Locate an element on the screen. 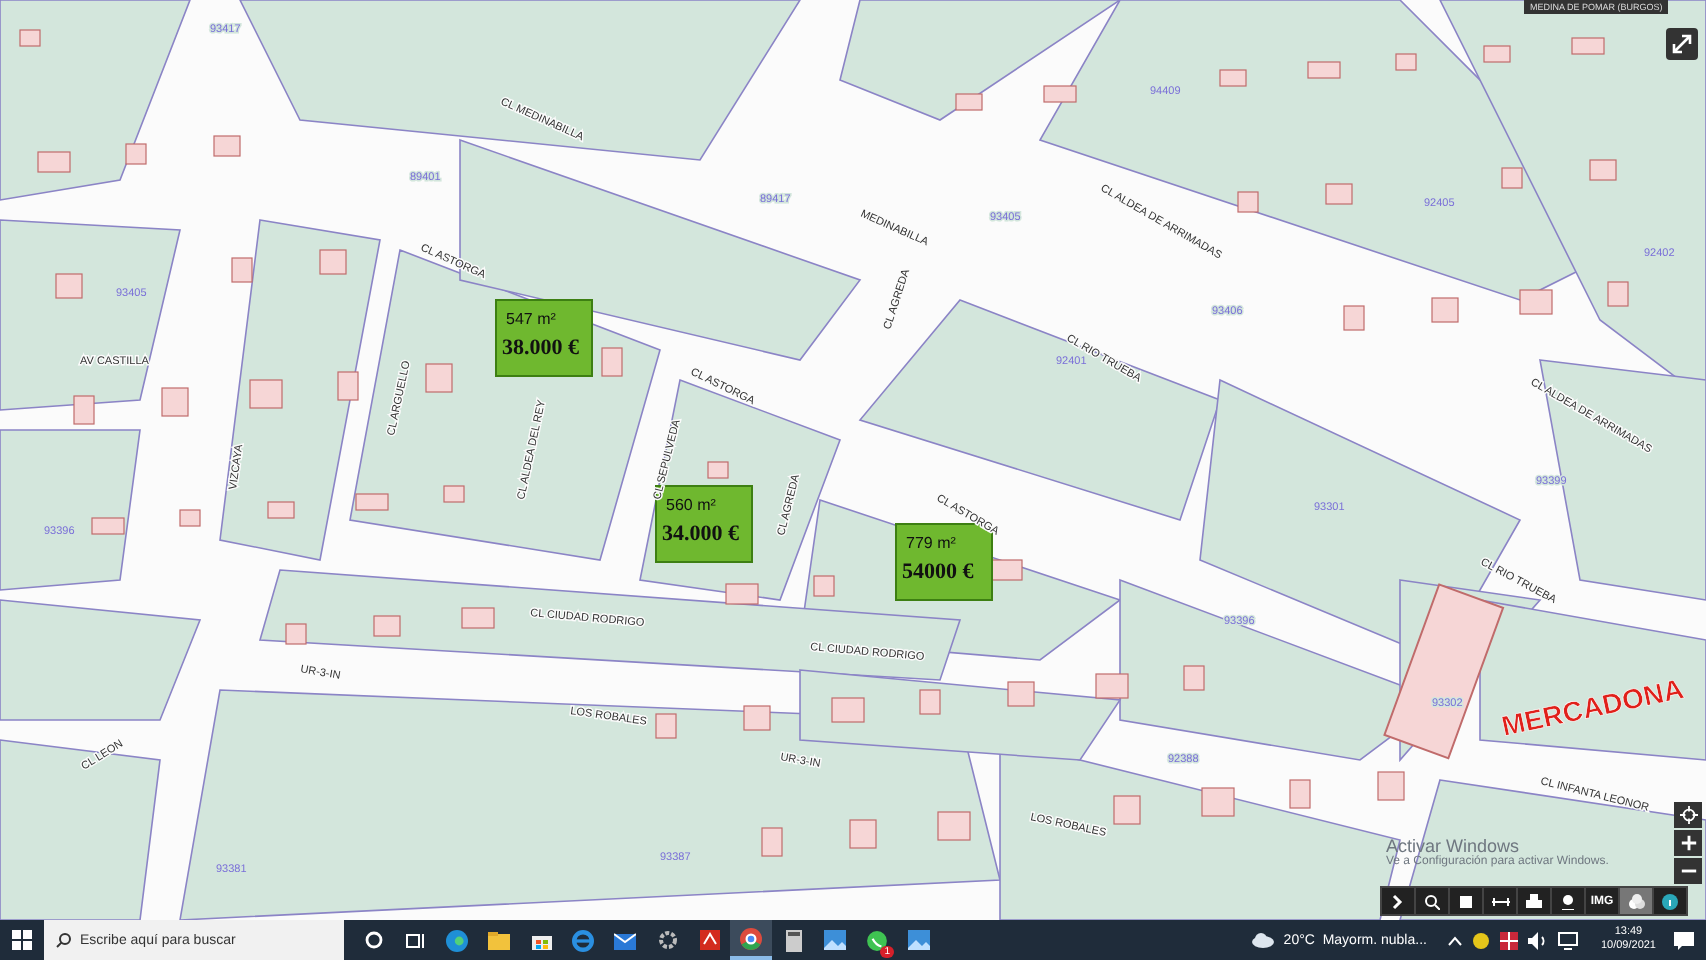 The height and width of the screenshot is (960, 1706). calculator-icon is located at coordinates (793, 940).